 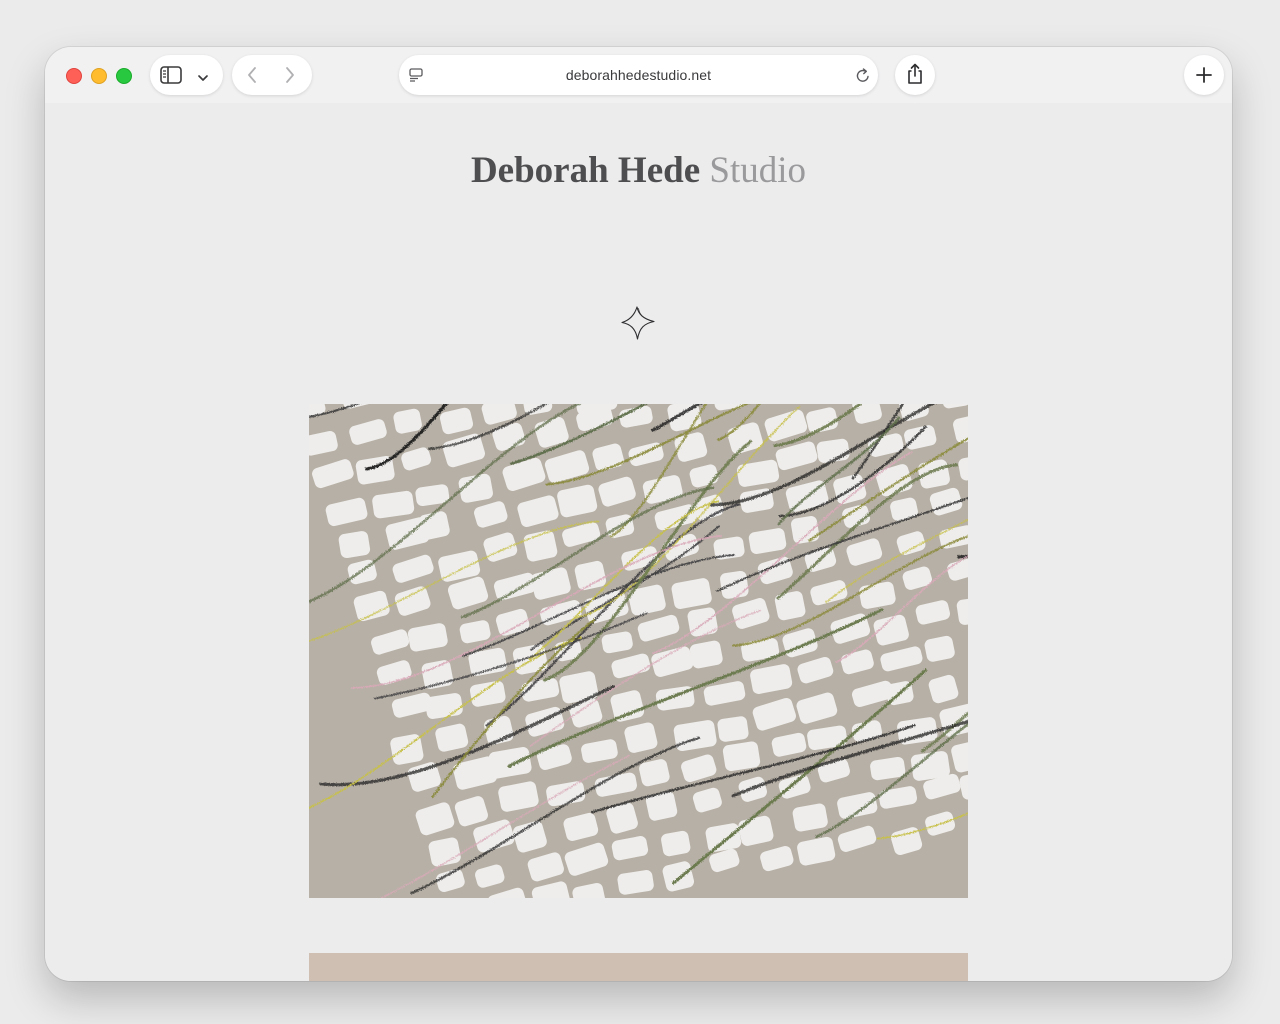 What do you see at coordinates (757, 170) in the screenshot?
I see `site-title-secondary: Studio` at bounding box center [757, 170].